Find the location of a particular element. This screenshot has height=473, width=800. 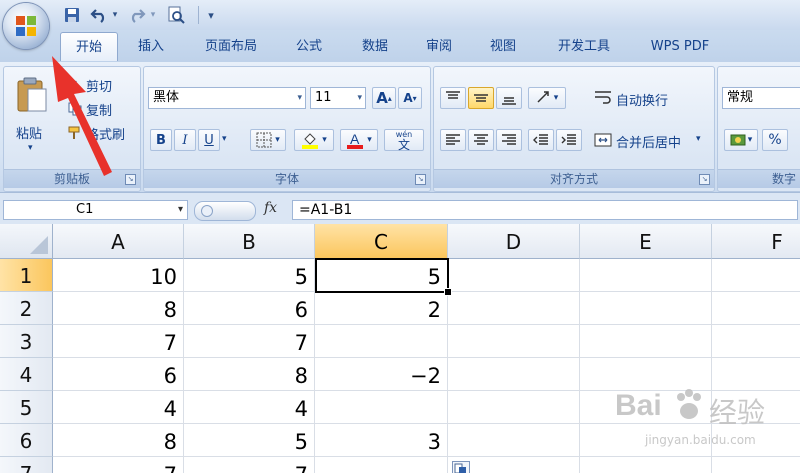

format-painter-button: 格式刷 is located at coordinates (102, 133).